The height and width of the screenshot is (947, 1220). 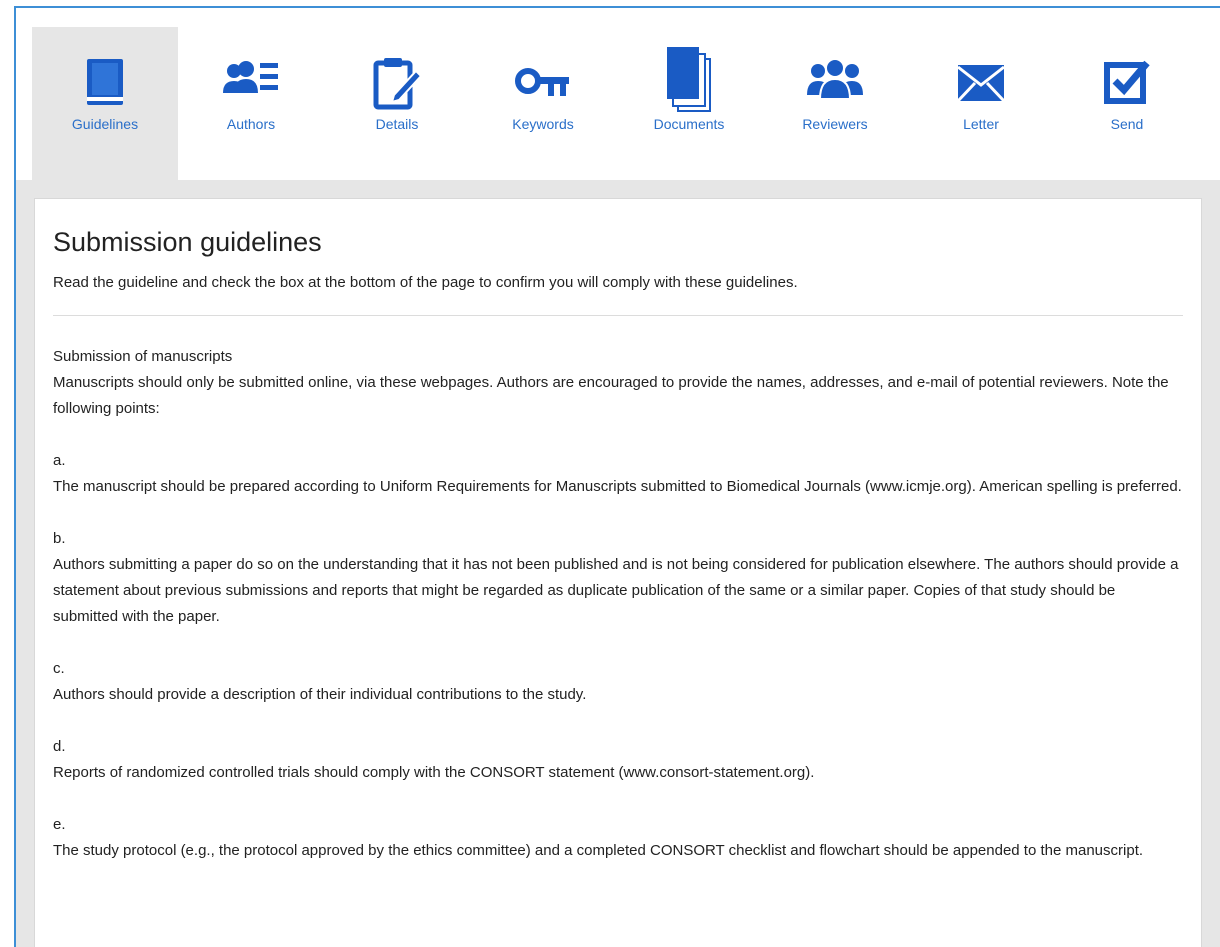 I want to click on tab-letter: Letter, so click(x=981, y=103).